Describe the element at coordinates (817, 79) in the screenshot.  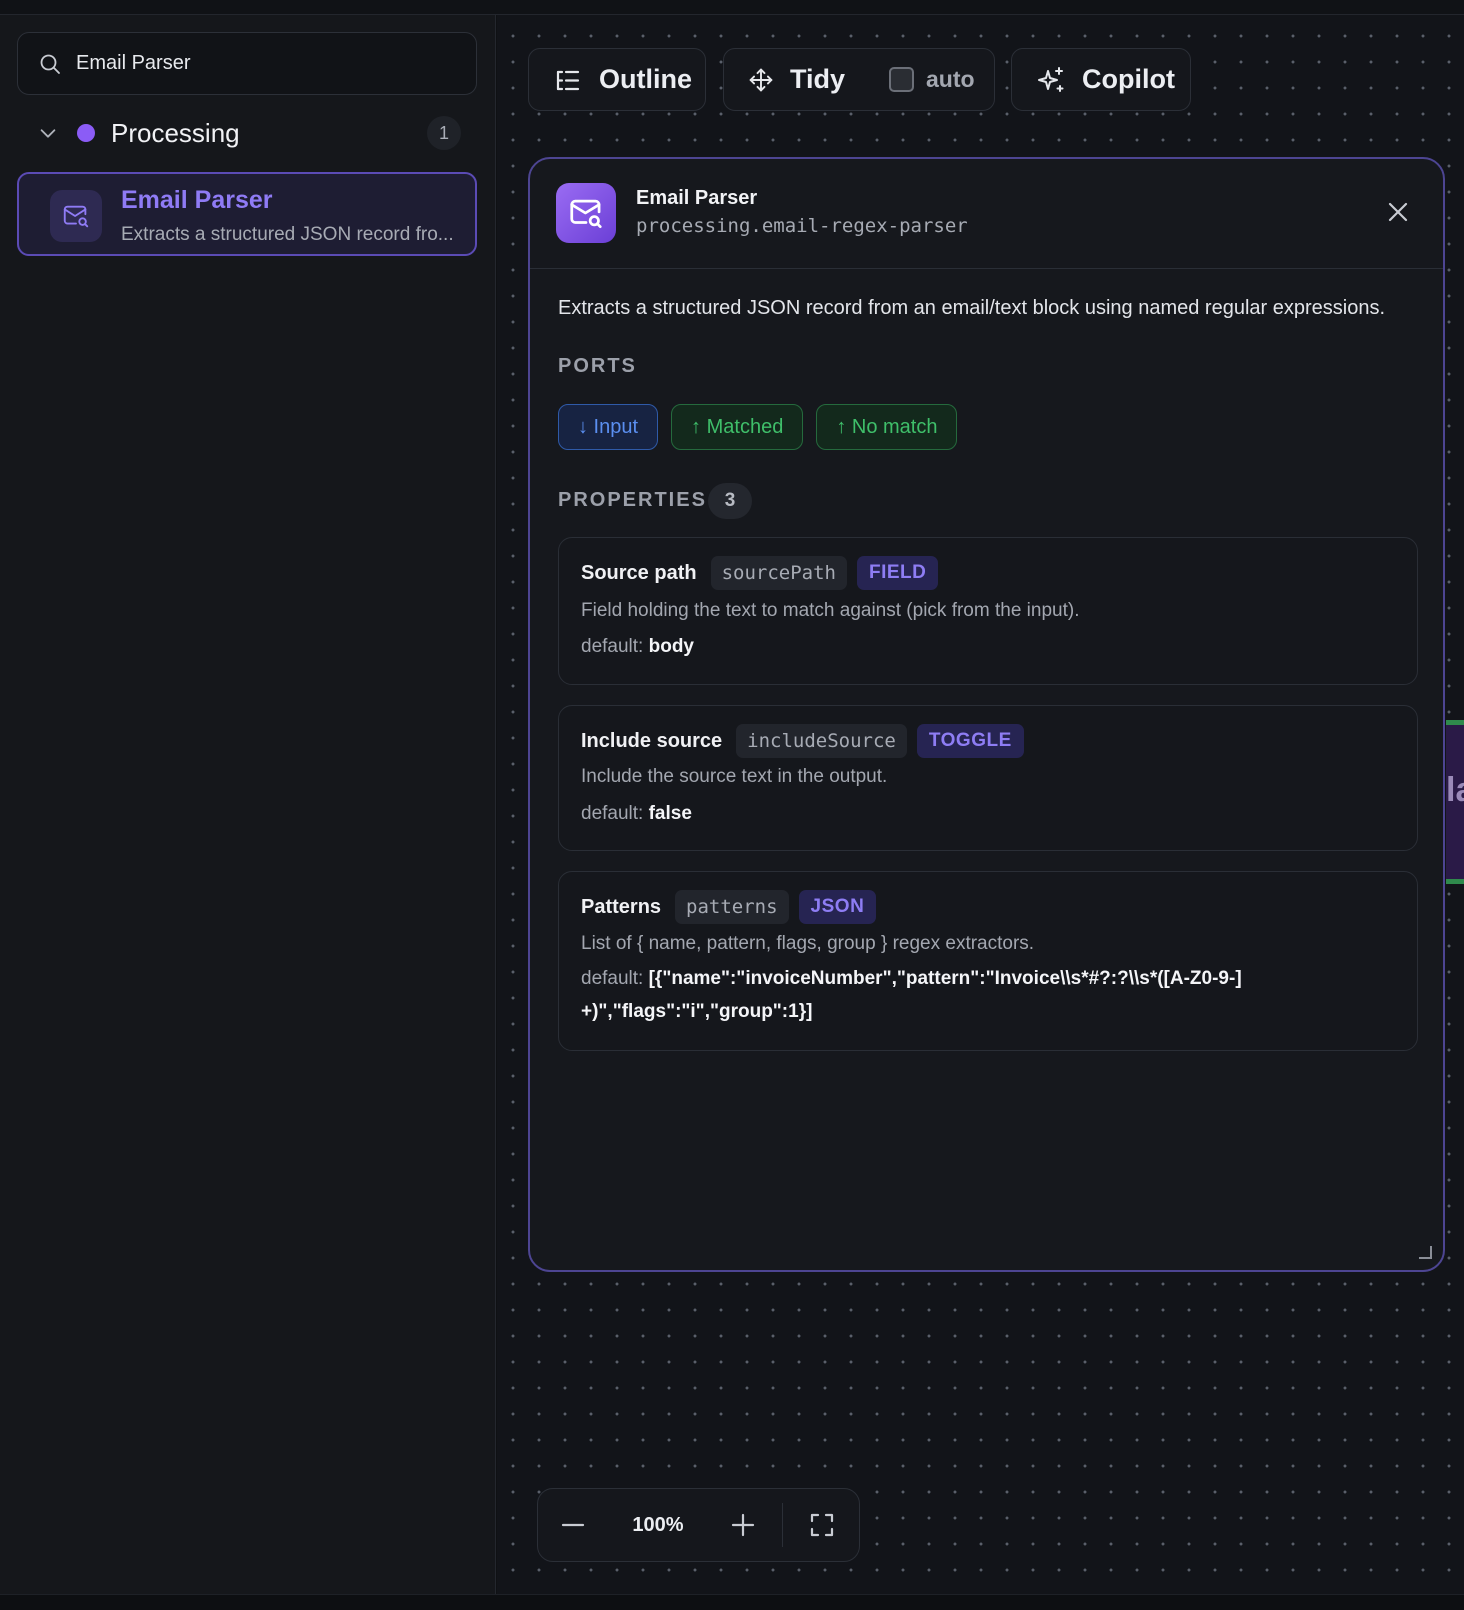
I see `tidy-label: Tidy` at that location.